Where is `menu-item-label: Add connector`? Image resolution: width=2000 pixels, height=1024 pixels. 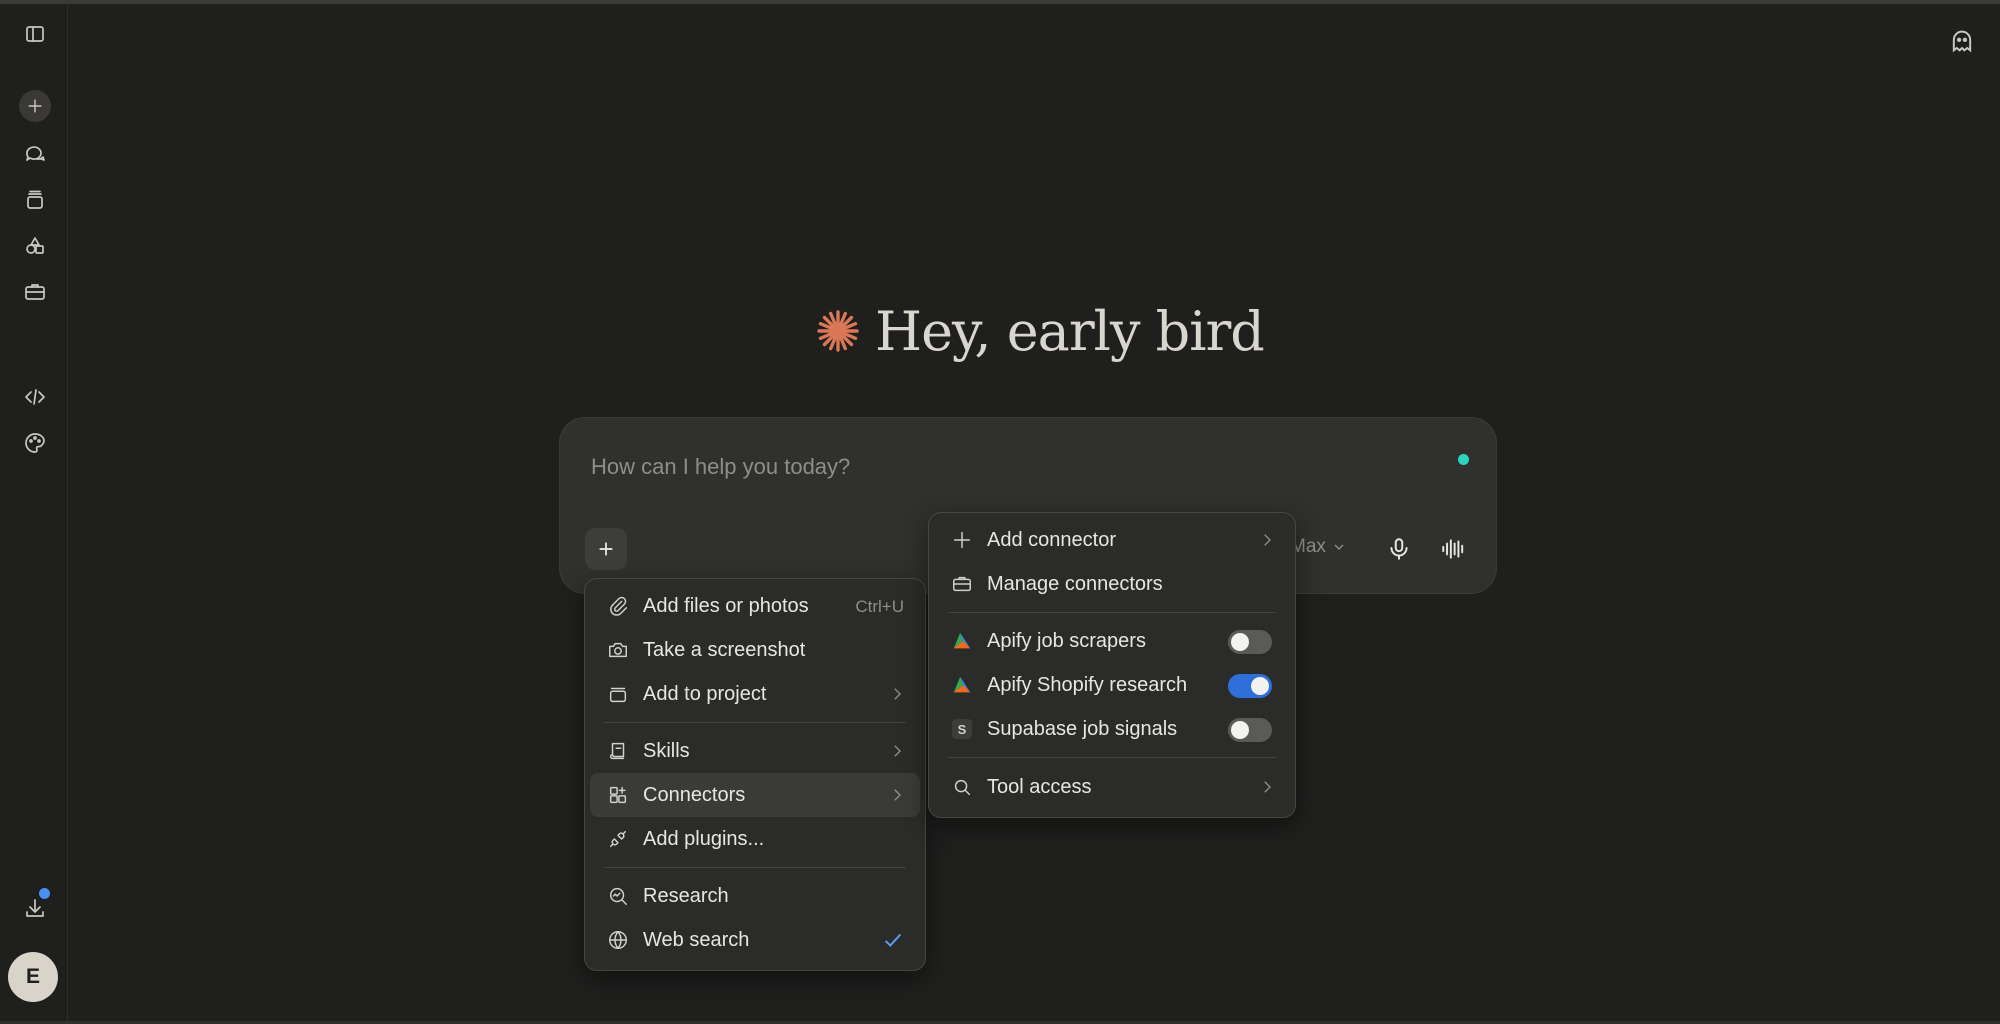 menu-item-label: Add connector is located at coordinates (1051, 540).